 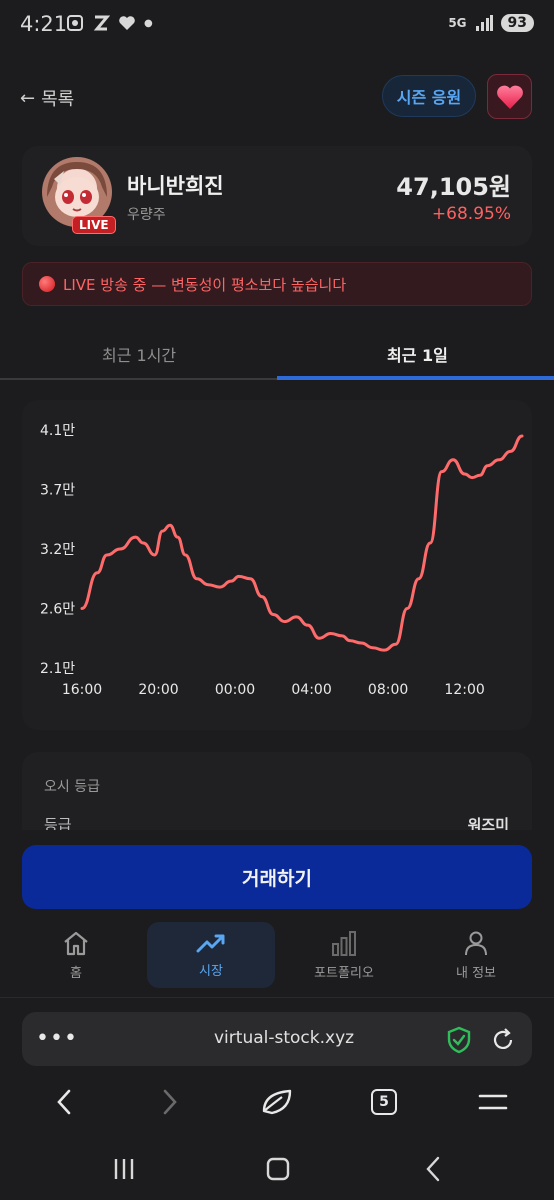 I want to click on nav-market: 시장, so click(x=211, y=955).